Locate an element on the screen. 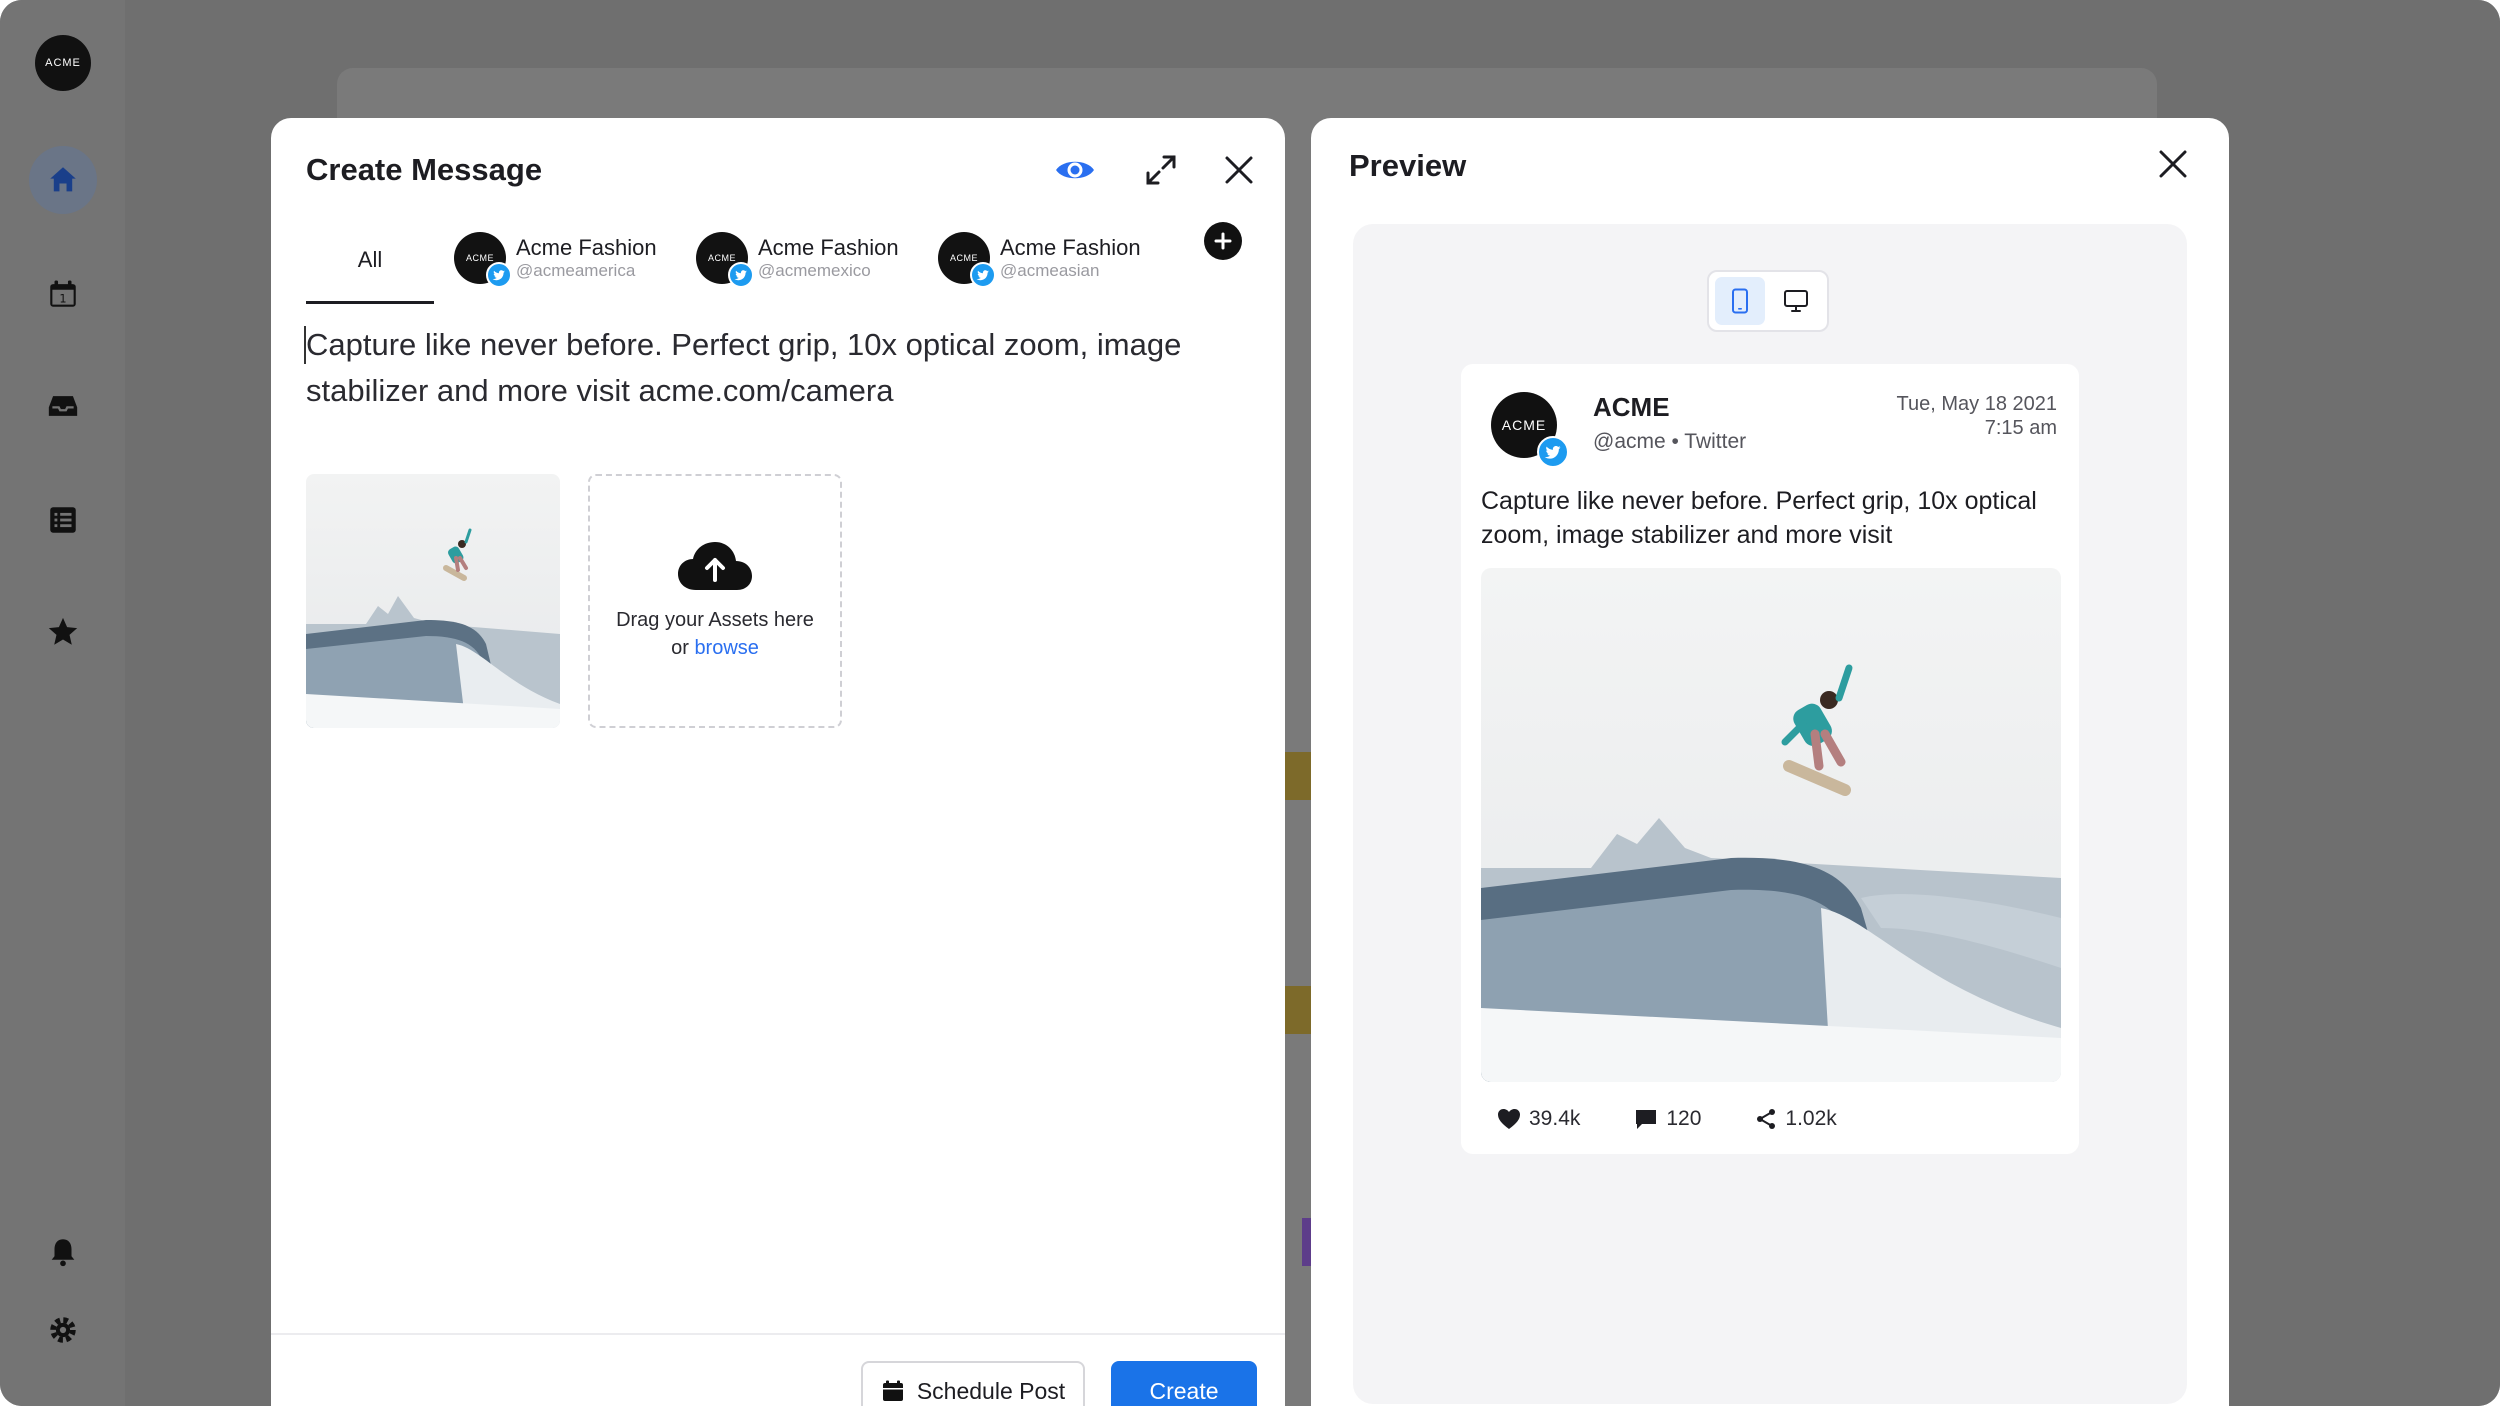 This screenshot has height=1406, width=2500. attached-image-thumbnail is located at coordinates (433, 601).